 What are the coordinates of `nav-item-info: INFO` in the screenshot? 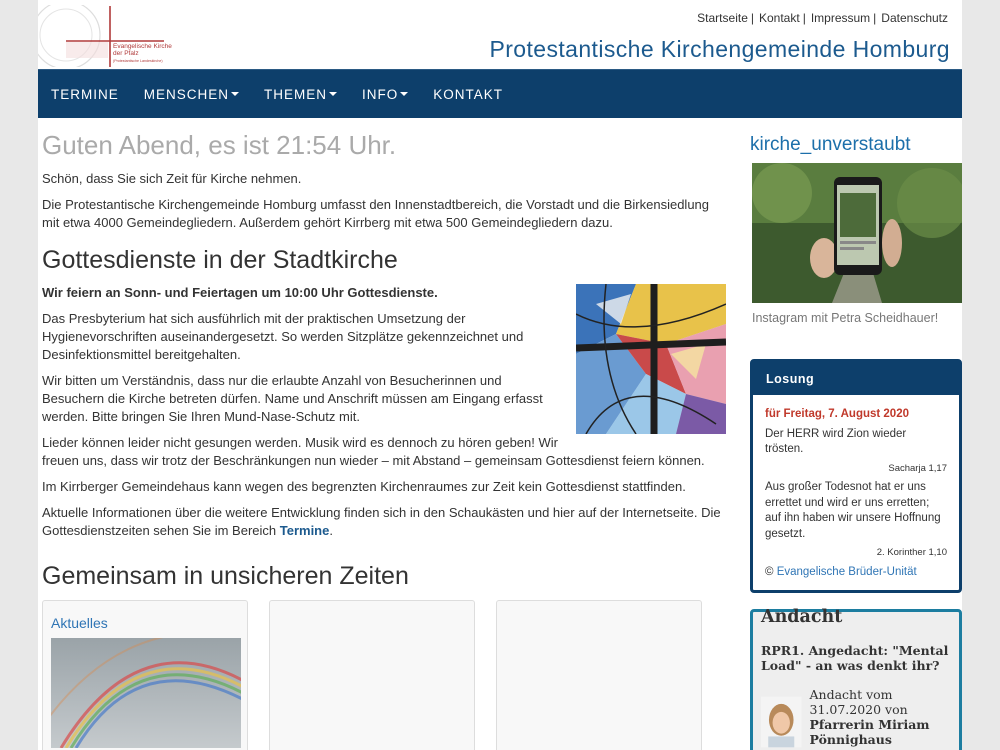 It's located at (385, 94).